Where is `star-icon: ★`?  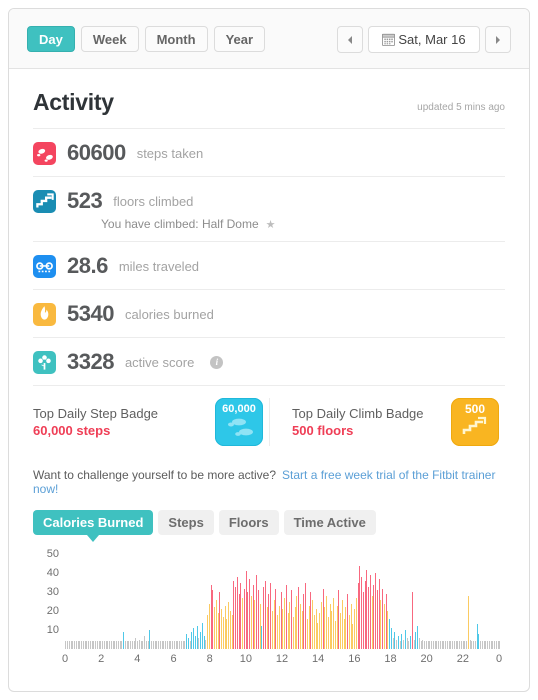
star-icon: ★ is located at coordinates (270, 224).